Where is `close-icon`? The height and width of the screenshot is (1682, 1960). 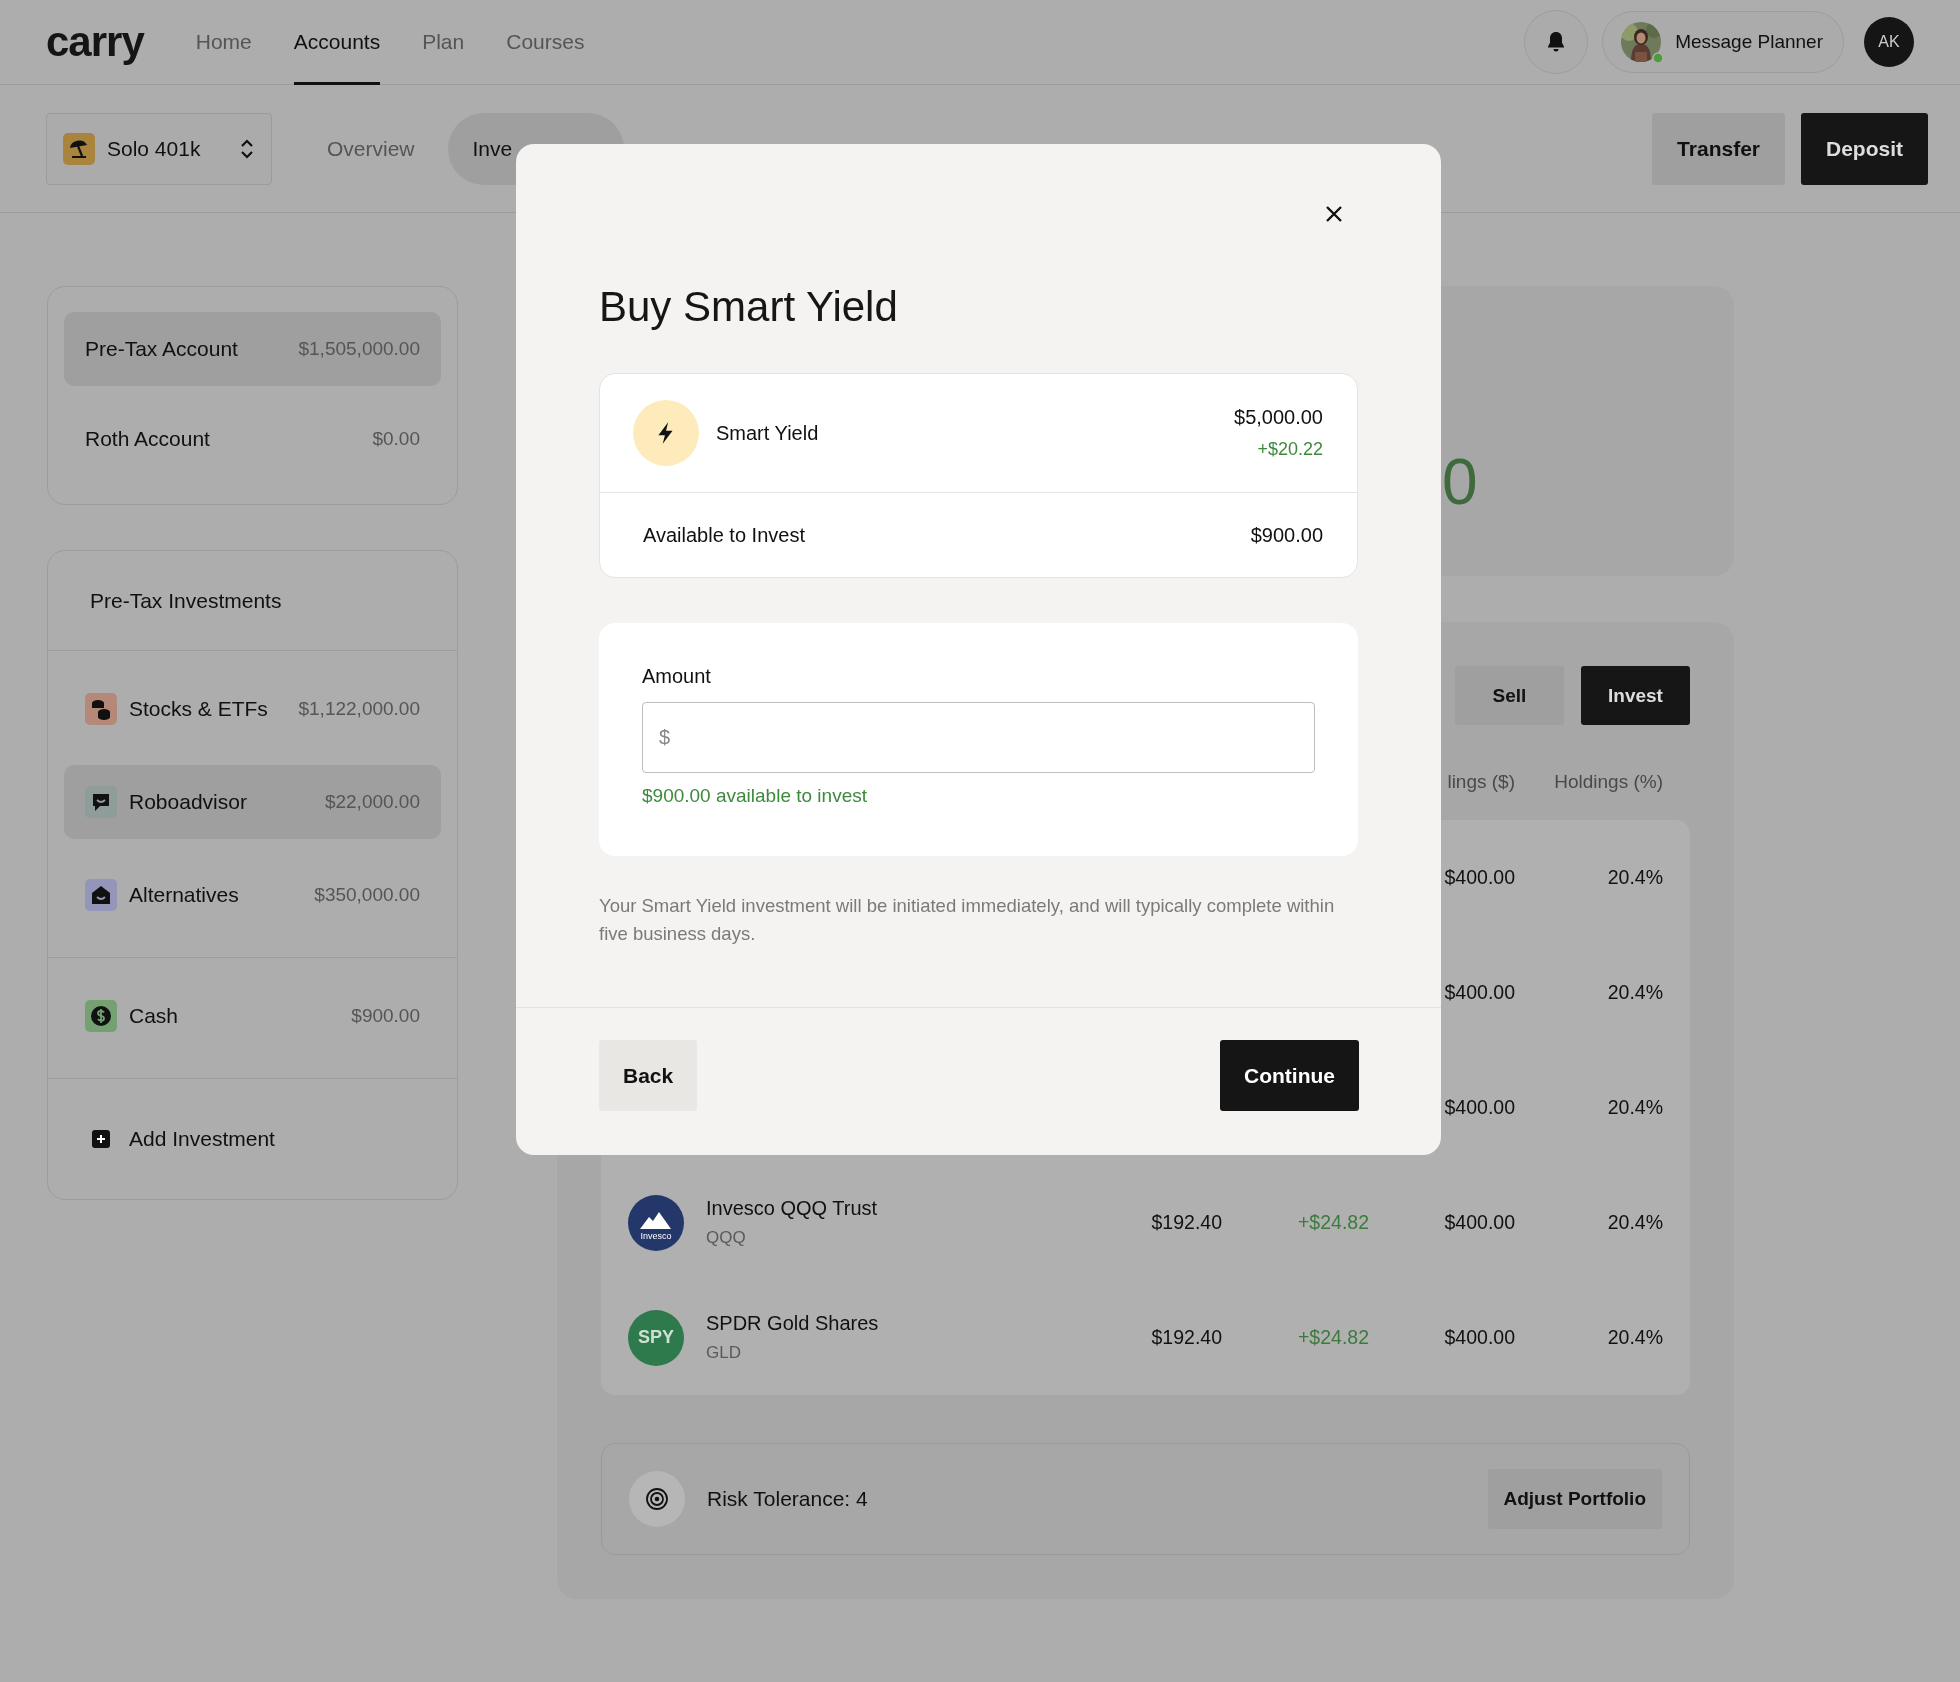 close-icon is located at coordinates (1334, 214).